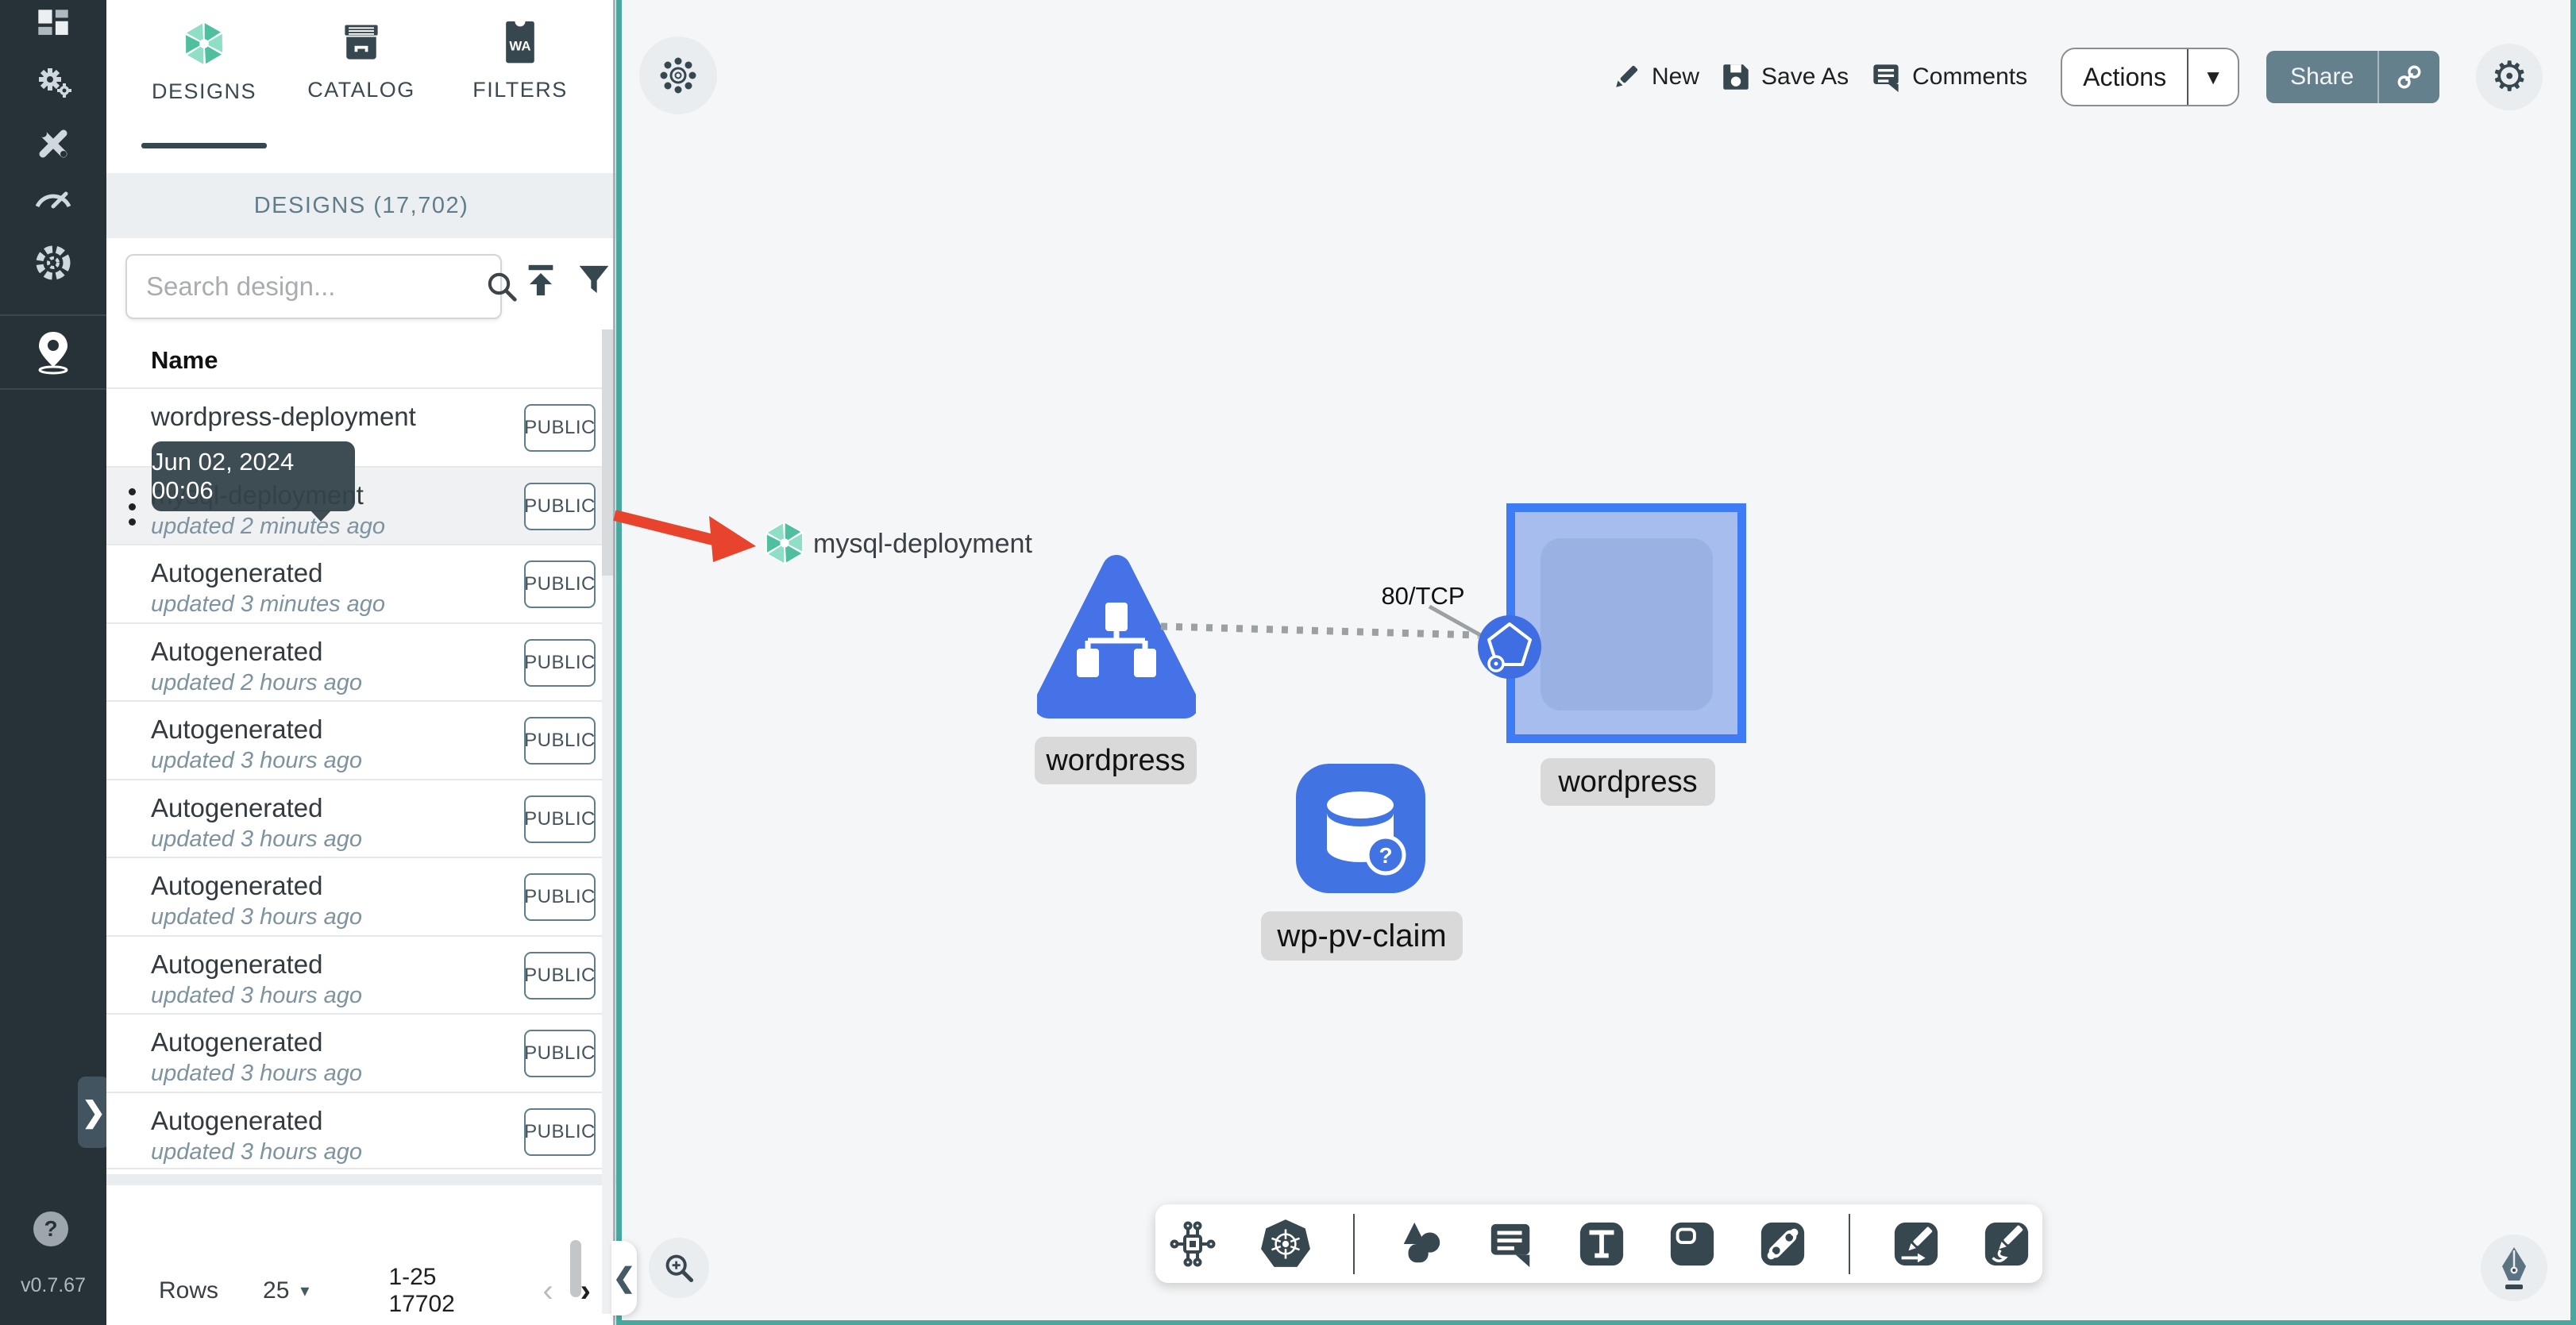  Describe the element at coordinates (1655, 77) in the screenshot. I see `new-button: New` at that location.